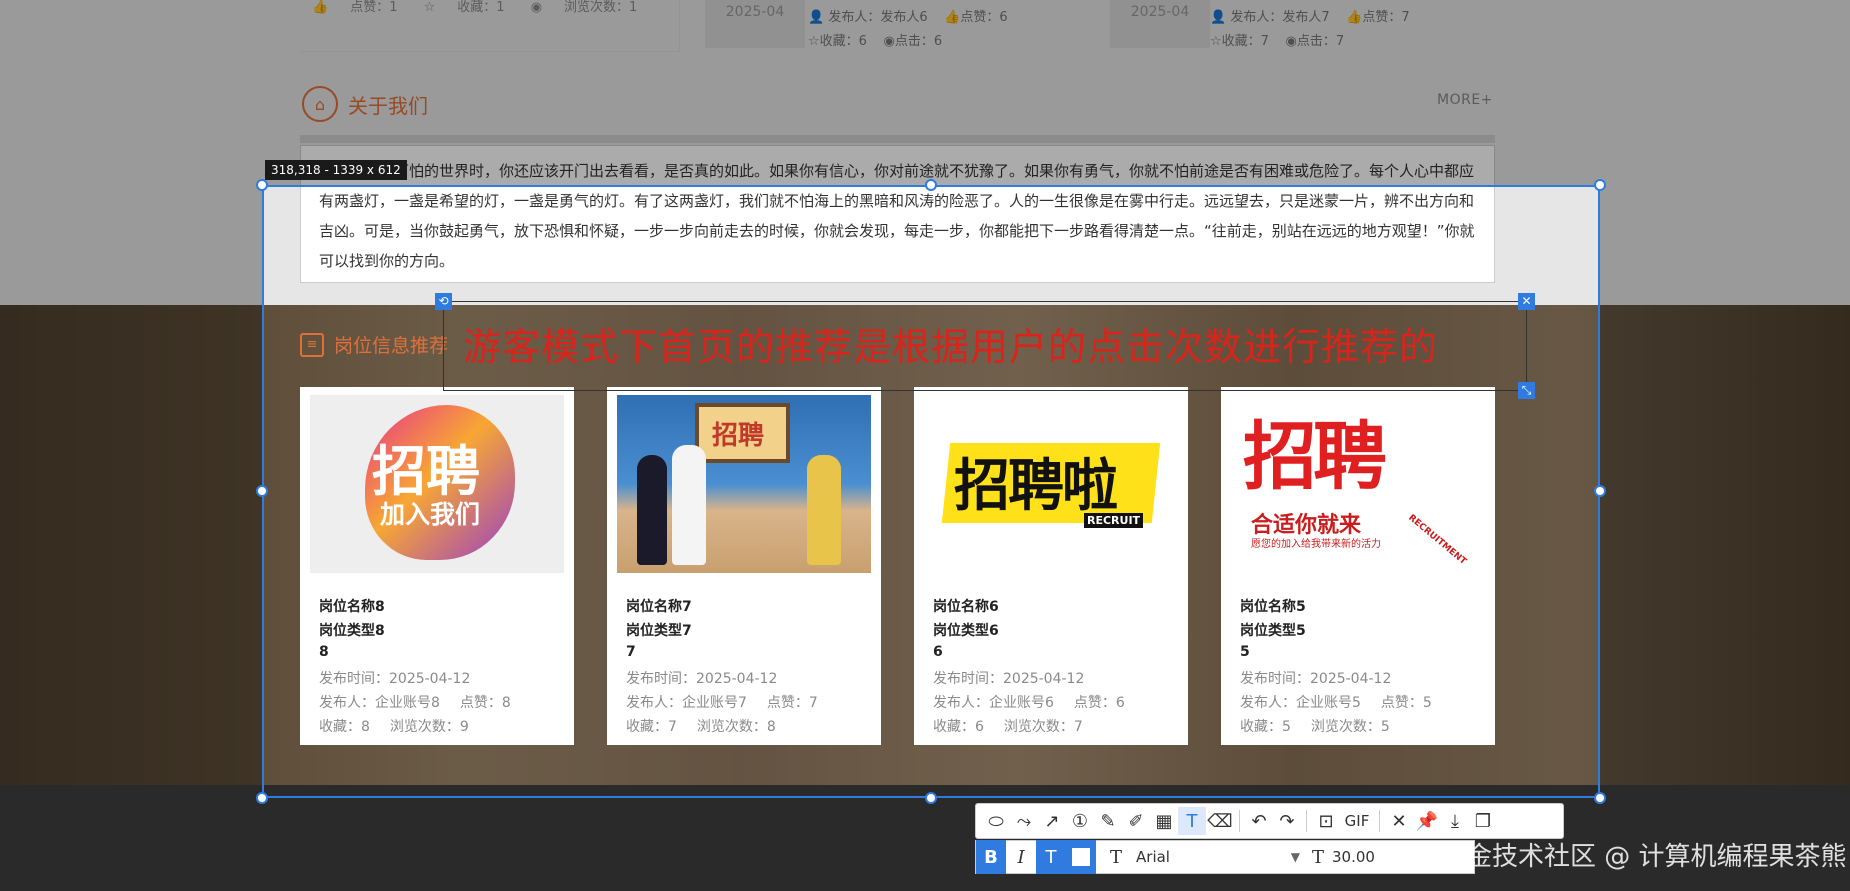  Describe the element at coordinates (1326, 821) in the screenshot. I see `ocr-icon: ⊡` at that location.